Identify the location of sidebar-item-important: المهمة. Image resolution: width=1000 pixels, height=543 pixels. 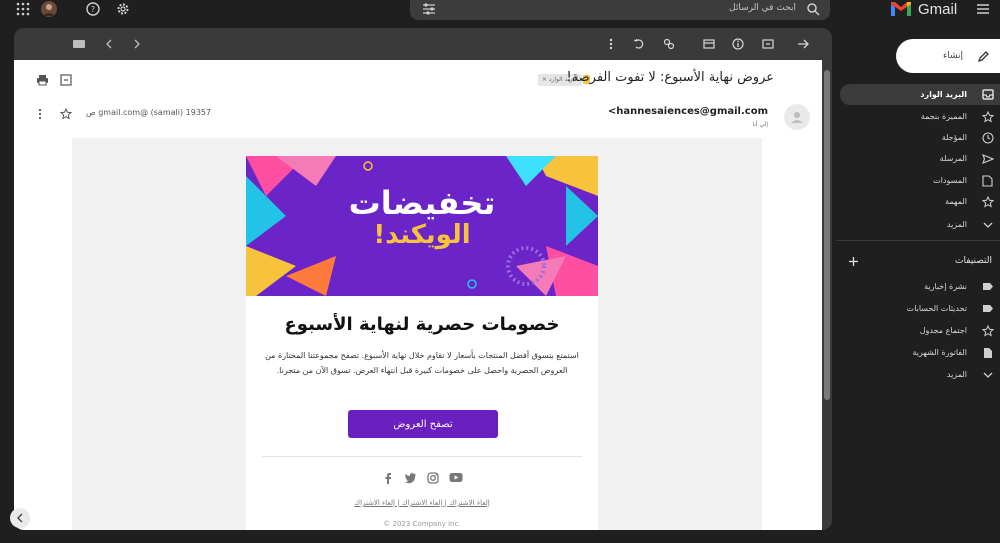
(920, 201).